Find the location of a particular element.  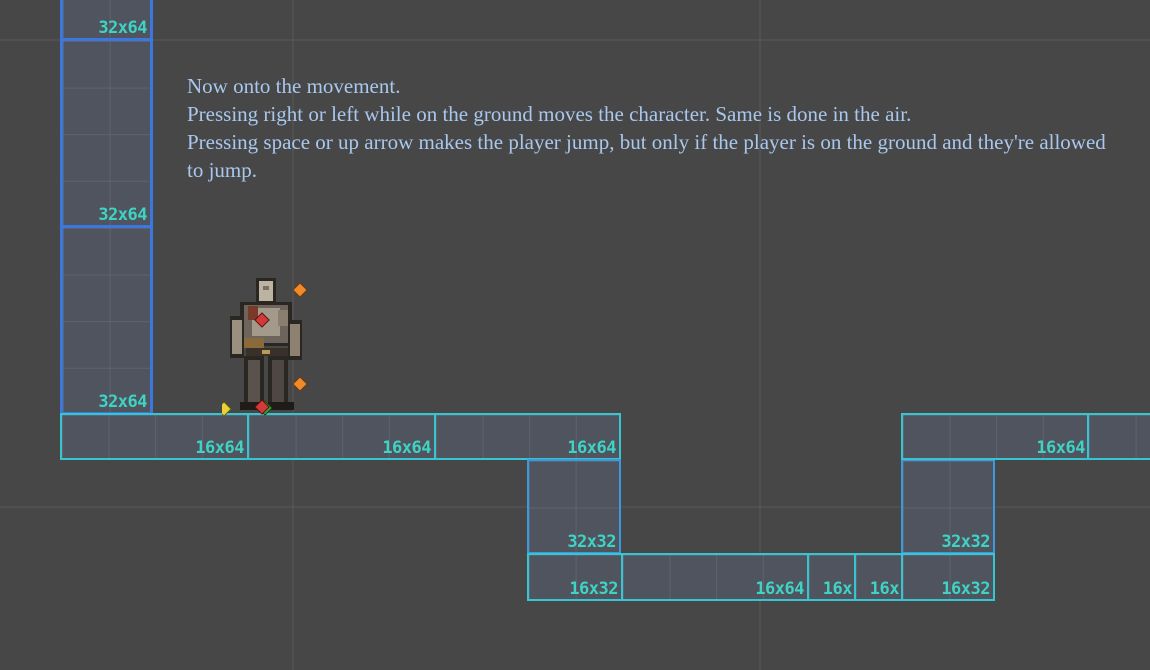

instruction-line-1: Now onto the movement. is located at coordinates (294, 86).